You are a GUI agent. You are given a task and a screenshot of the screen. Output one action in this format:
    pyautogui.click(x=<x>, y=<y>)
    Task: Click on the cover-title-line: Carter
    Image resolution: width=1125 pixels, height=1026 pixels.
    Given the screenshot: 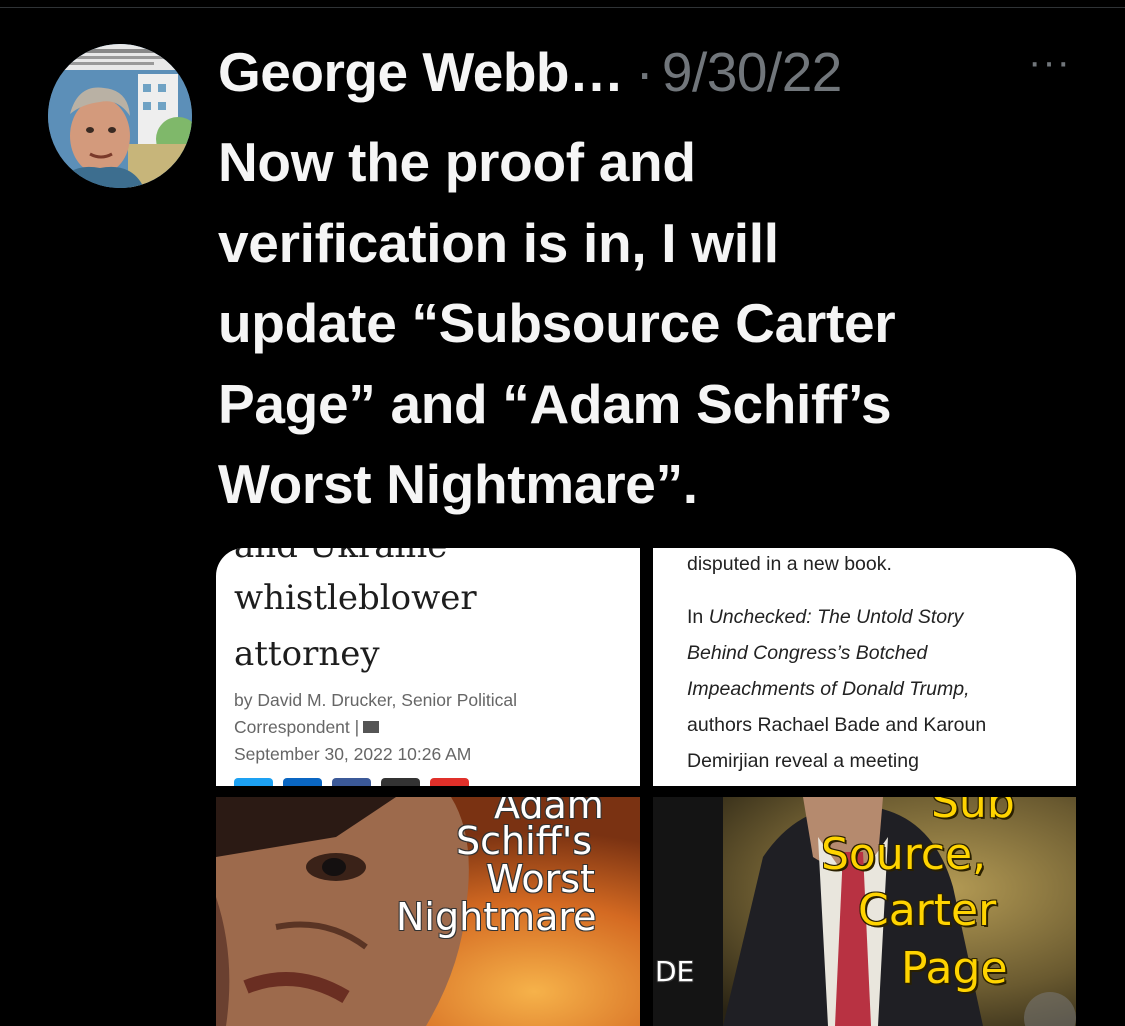 What is the action you would take?
    pyautogui.click(x=927, y=910)
    